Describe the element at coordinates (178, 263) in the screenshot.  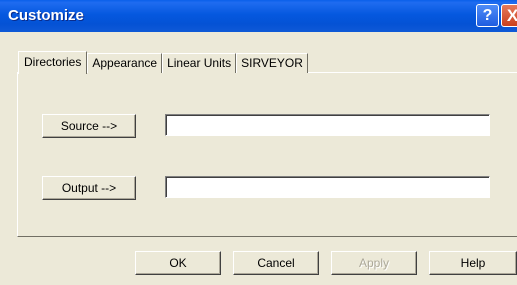
I see `ok-button: OK` at that location.